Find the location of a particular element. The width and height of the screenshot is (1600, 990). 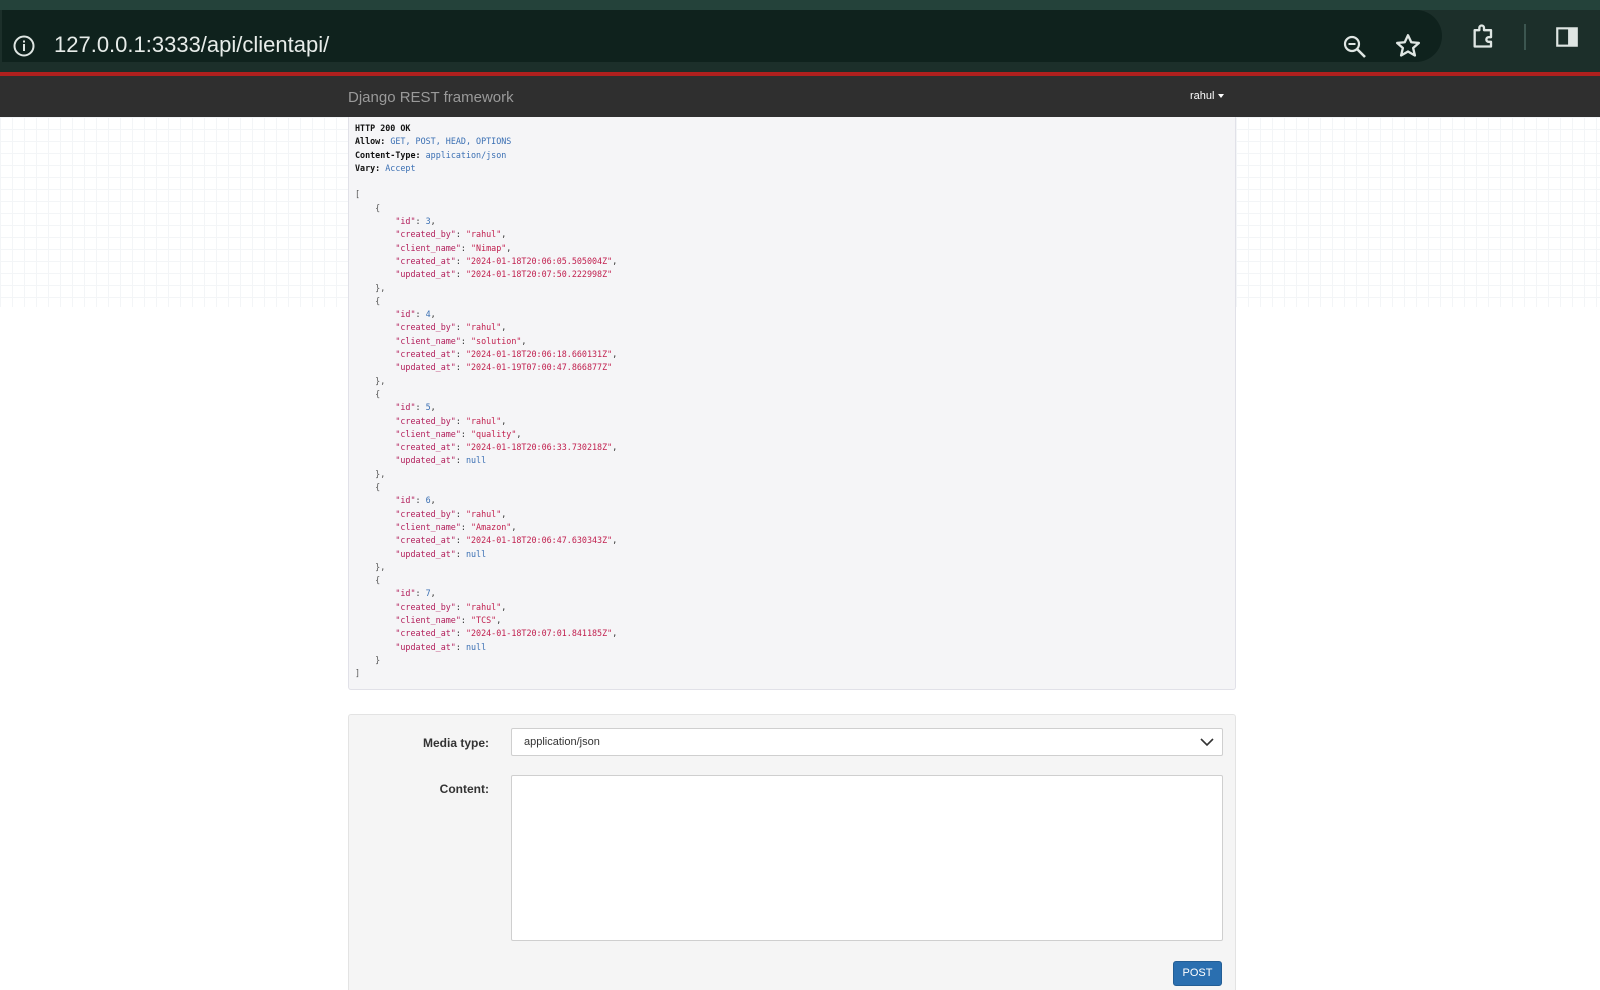

json-bracket: [ is located at coordinates (358, 194).